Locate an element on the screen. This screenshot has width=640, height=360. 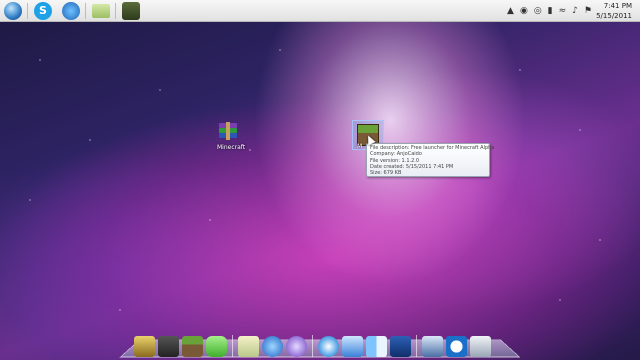
minecraft-icon is located at coordinates (192, 346).